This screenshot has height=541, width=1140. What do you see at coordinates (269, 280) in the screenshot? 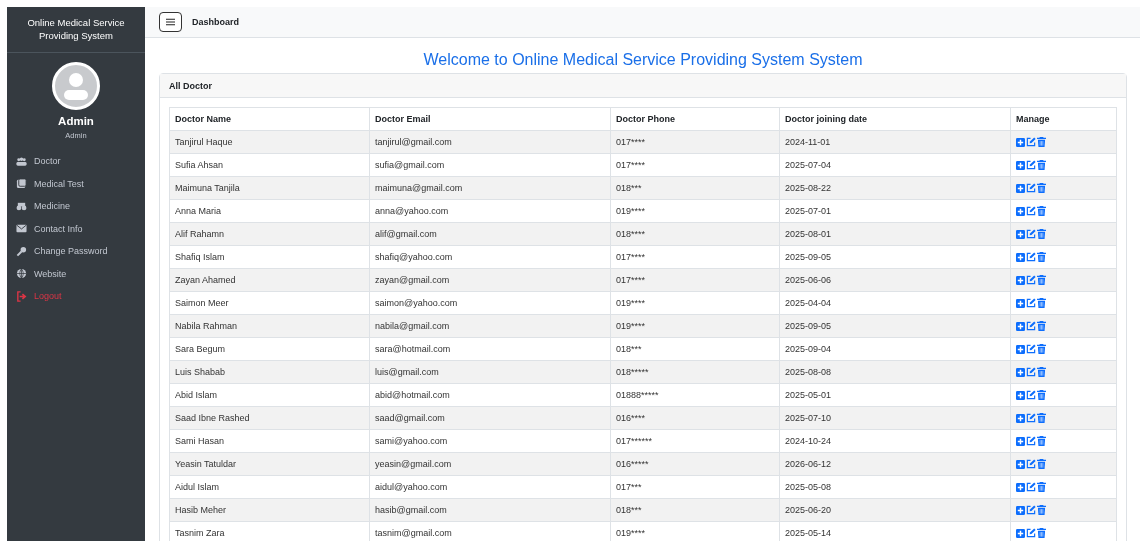
I see `table-cell: Zayan Ahamed` at bounding box center [269, 280].